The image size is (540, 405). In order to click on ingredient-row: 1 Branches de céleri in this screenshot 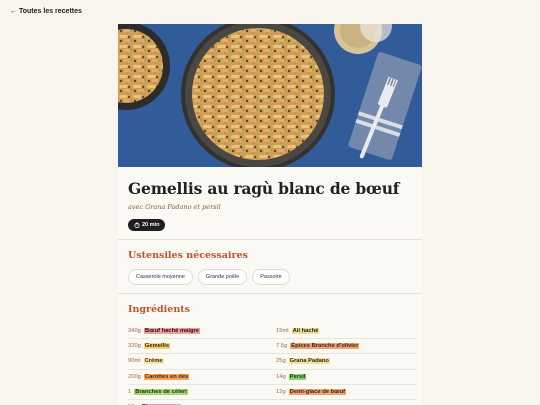, I will do `click(202, 392)`.